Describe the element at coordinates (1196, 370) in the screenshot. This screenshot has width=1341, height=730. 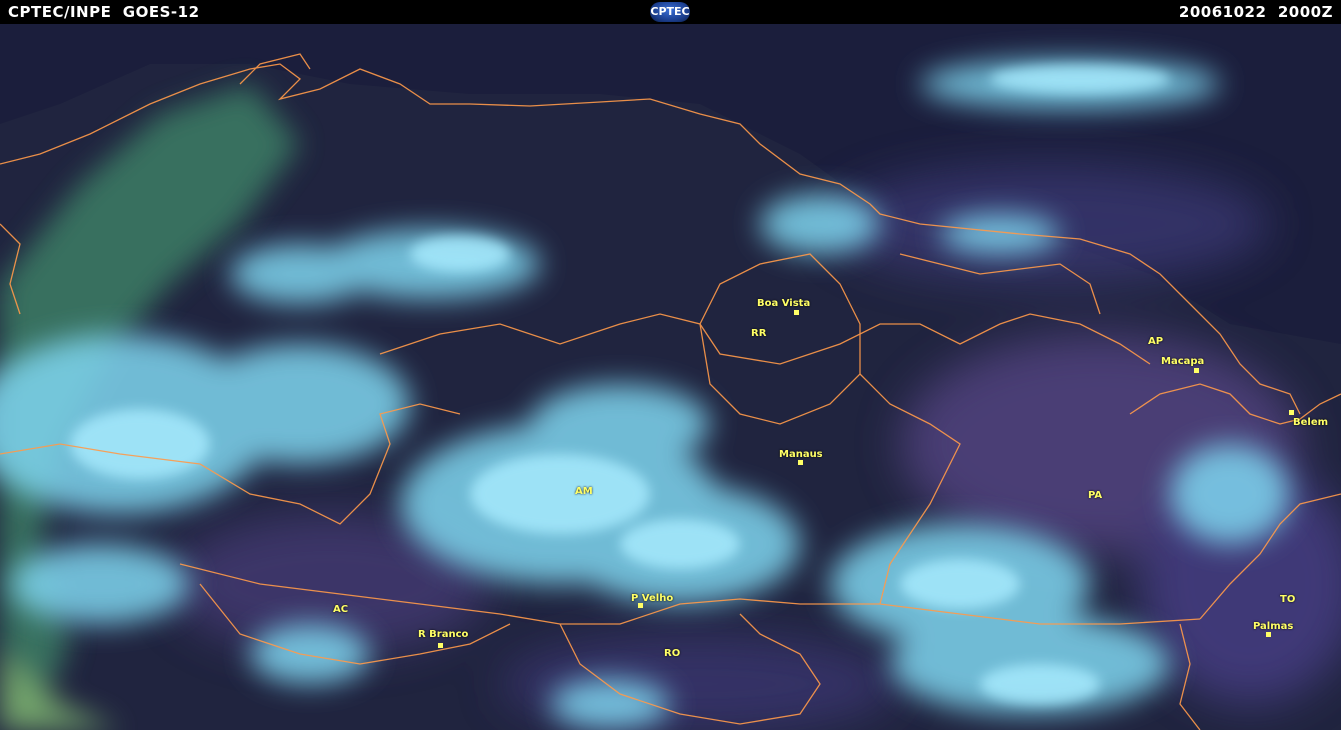
I see `city-marker-macapa` at that location.